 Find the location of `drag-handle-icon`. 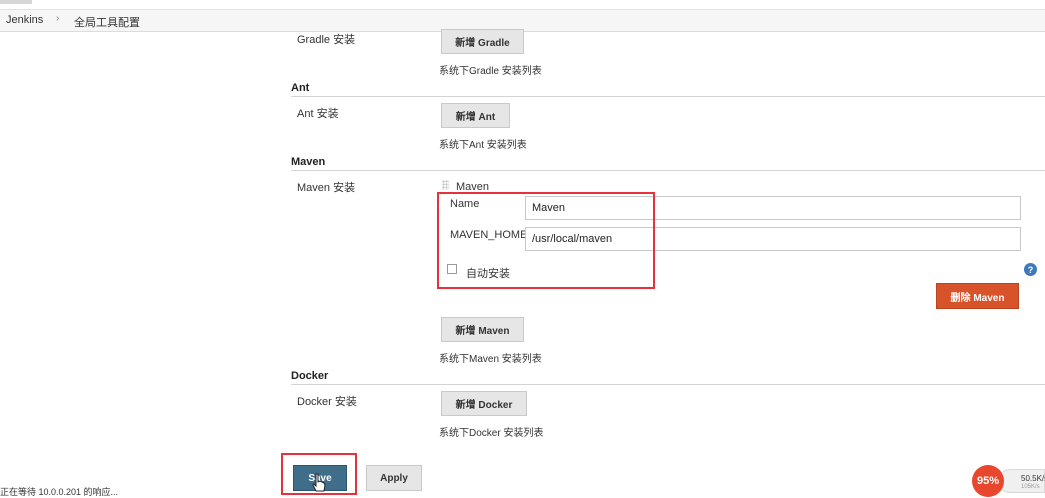

drag-handle-icon is located at coordinates (445, 185).